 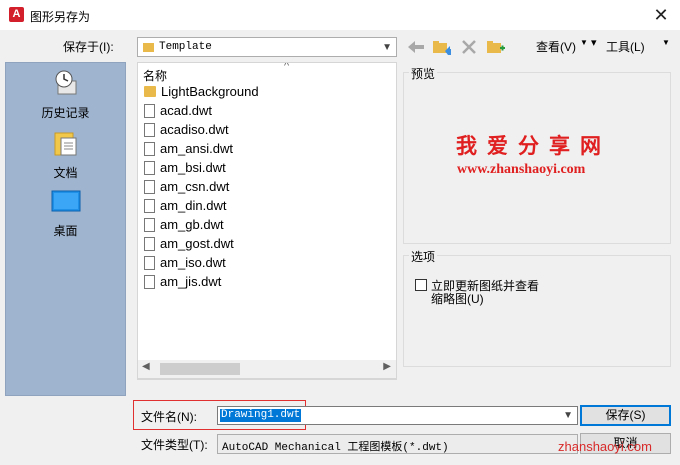 What do you see at coordinates (65, 144) in the screenshot?
I see `documents-icon` at bounding box center [65, 144].